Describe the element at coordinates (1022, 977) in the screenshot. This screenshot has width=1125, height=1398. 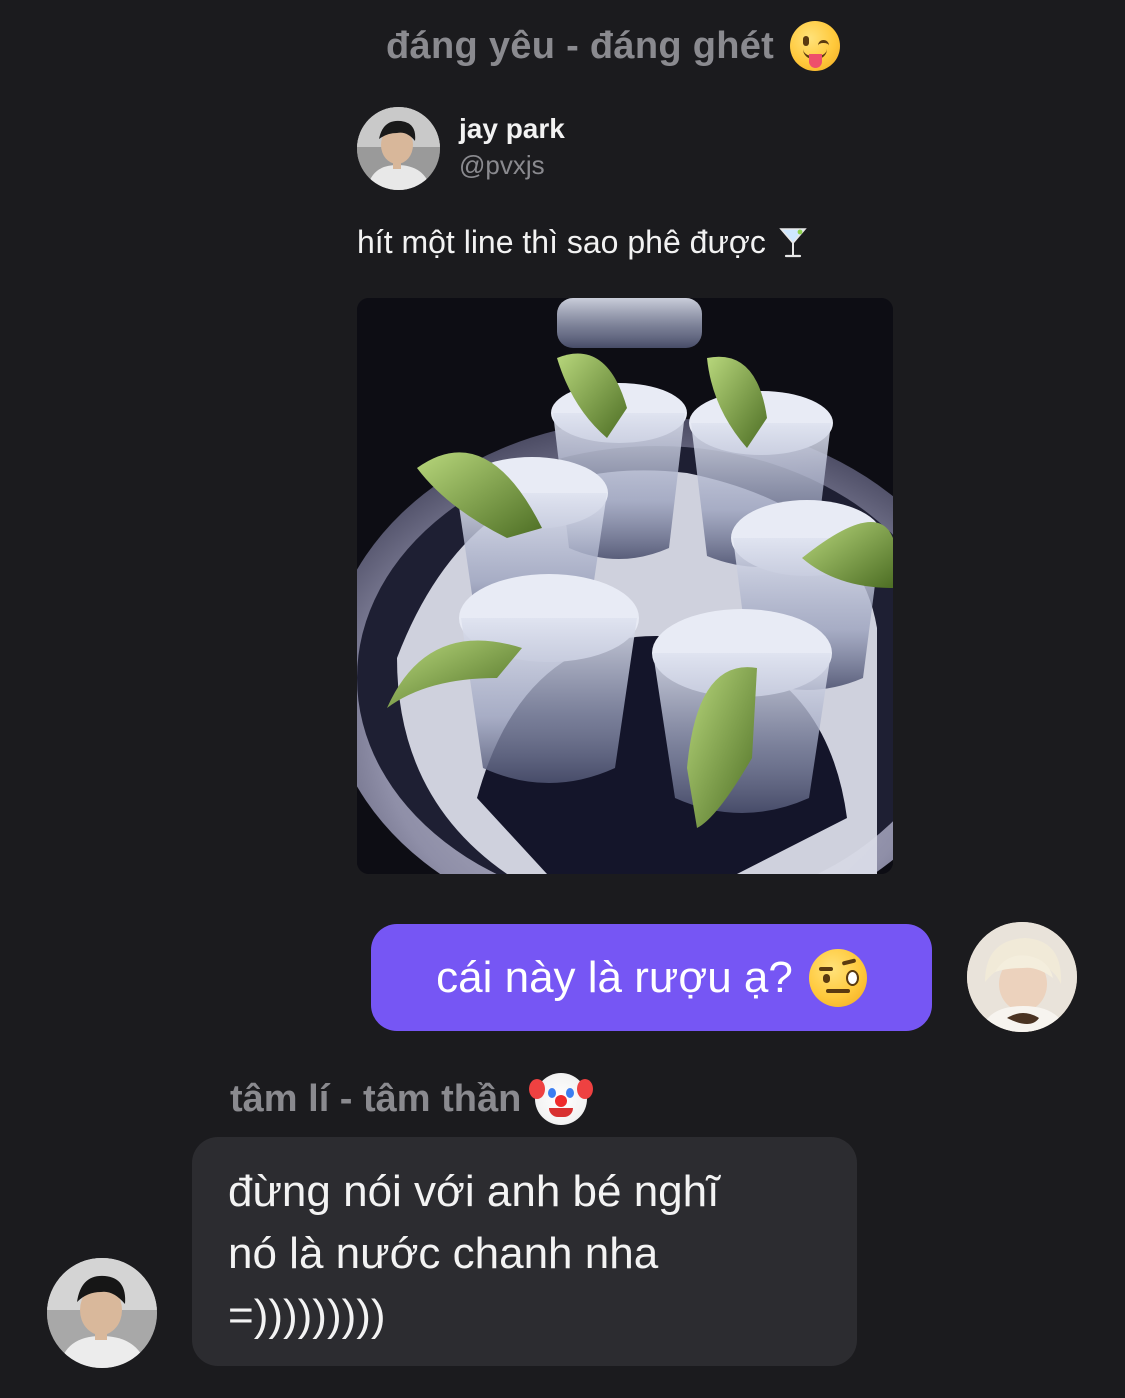
I see `my-avatar` at that location.